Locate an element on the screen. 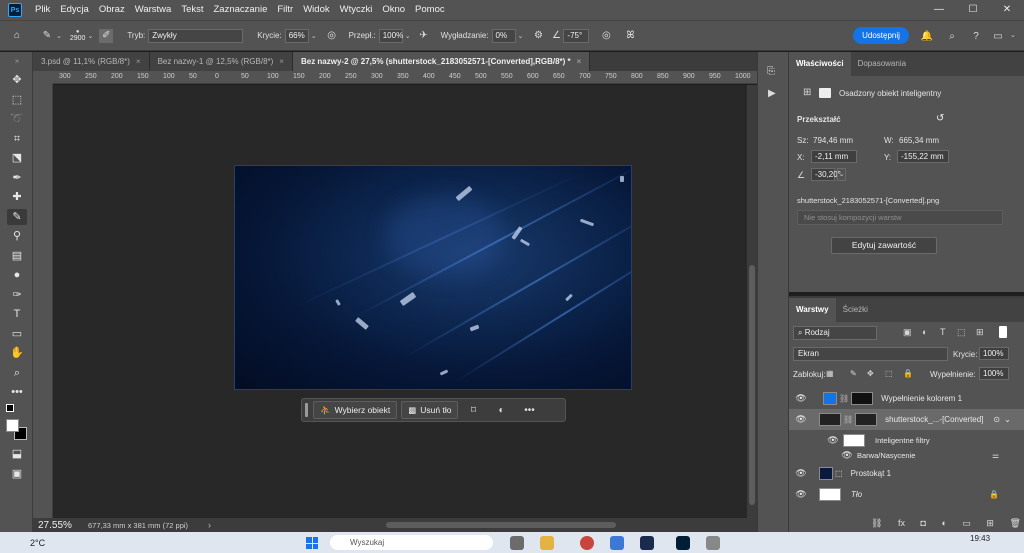 The image size is (1024, 553). rectangle-tool-icon: ▭ is located at coordinates (17, 334).